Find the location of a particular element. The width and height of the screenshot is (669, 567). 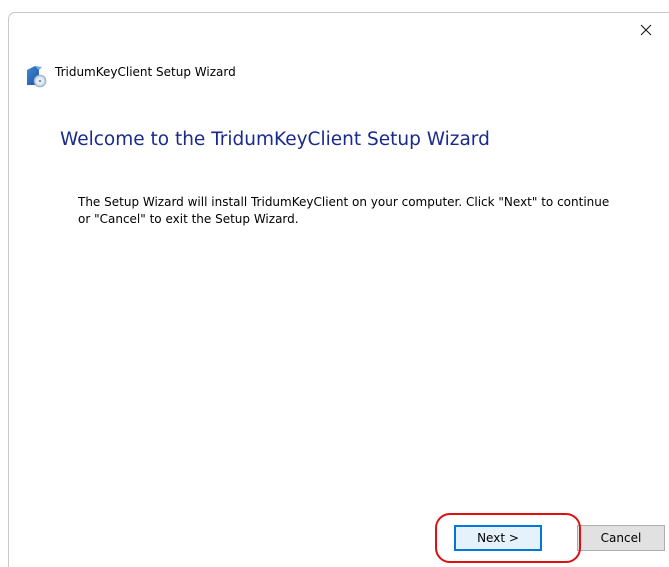

installer-app-icon is located at coordinates (36, 76).